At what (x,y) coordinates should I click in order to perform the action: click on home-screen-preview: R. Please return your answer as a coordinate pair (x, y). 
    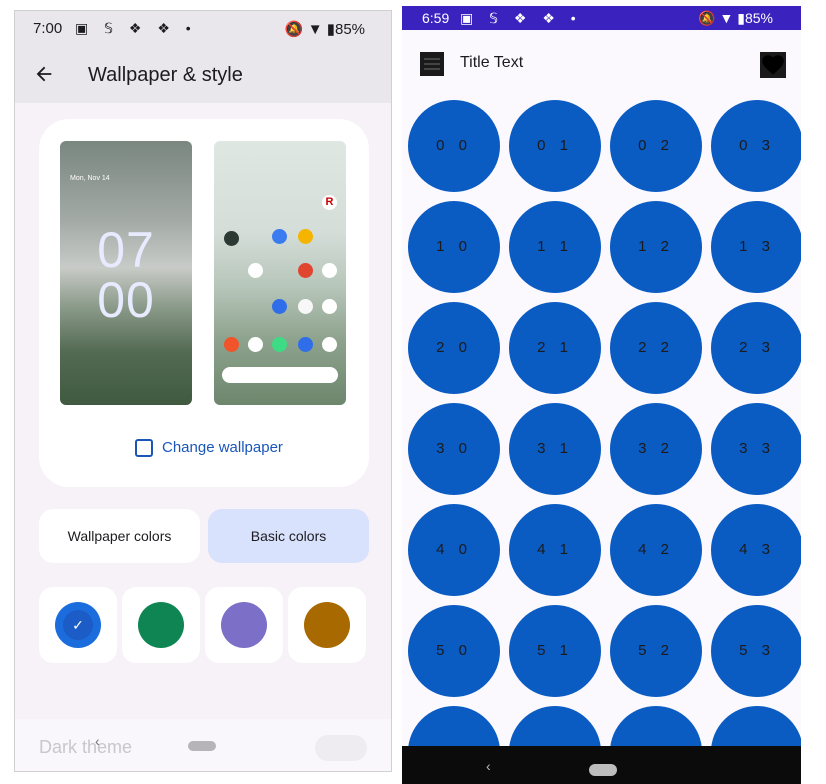
    Looking at the image, I should click on (280, 273).